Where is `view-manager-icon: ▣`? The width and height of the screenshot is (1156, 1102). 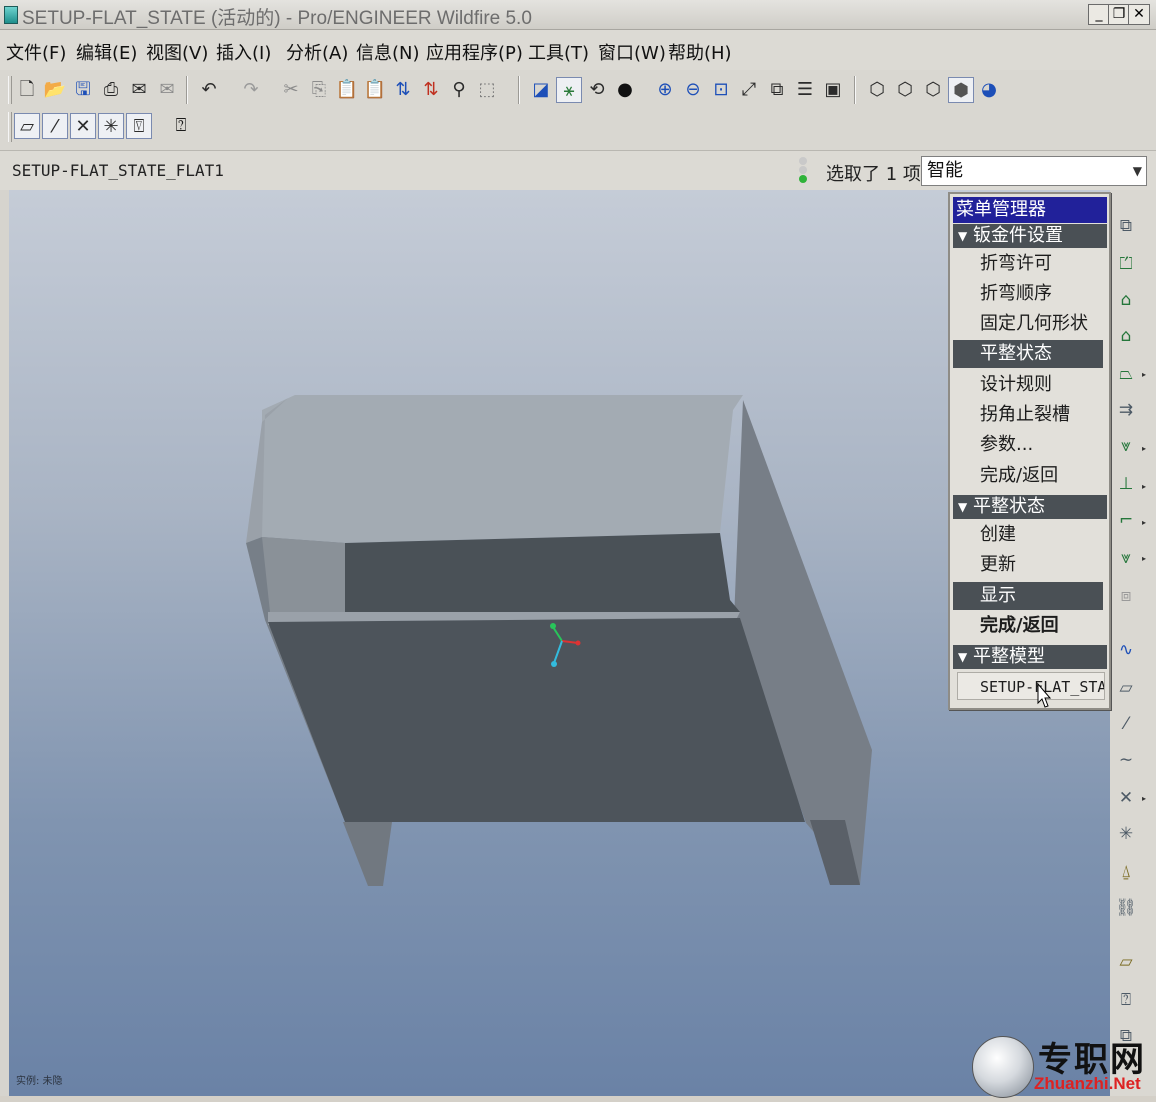
view-manager-icon: ▣ is located at coordinates (833, 90).